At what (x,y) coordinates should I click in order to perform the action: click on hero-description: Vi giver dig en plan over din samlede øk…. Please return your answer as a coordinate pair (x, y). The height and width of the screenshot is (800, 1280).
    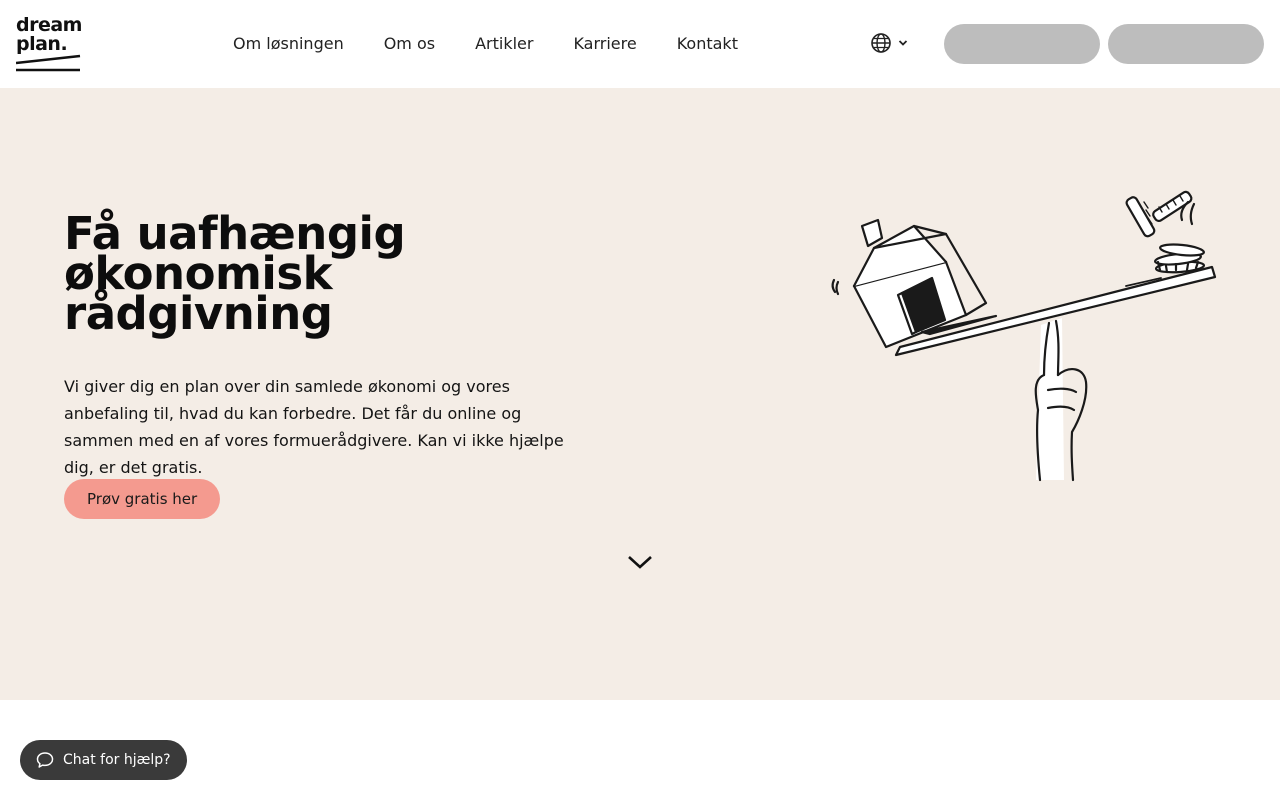
    Looking at the image, I should click on (314, 427).